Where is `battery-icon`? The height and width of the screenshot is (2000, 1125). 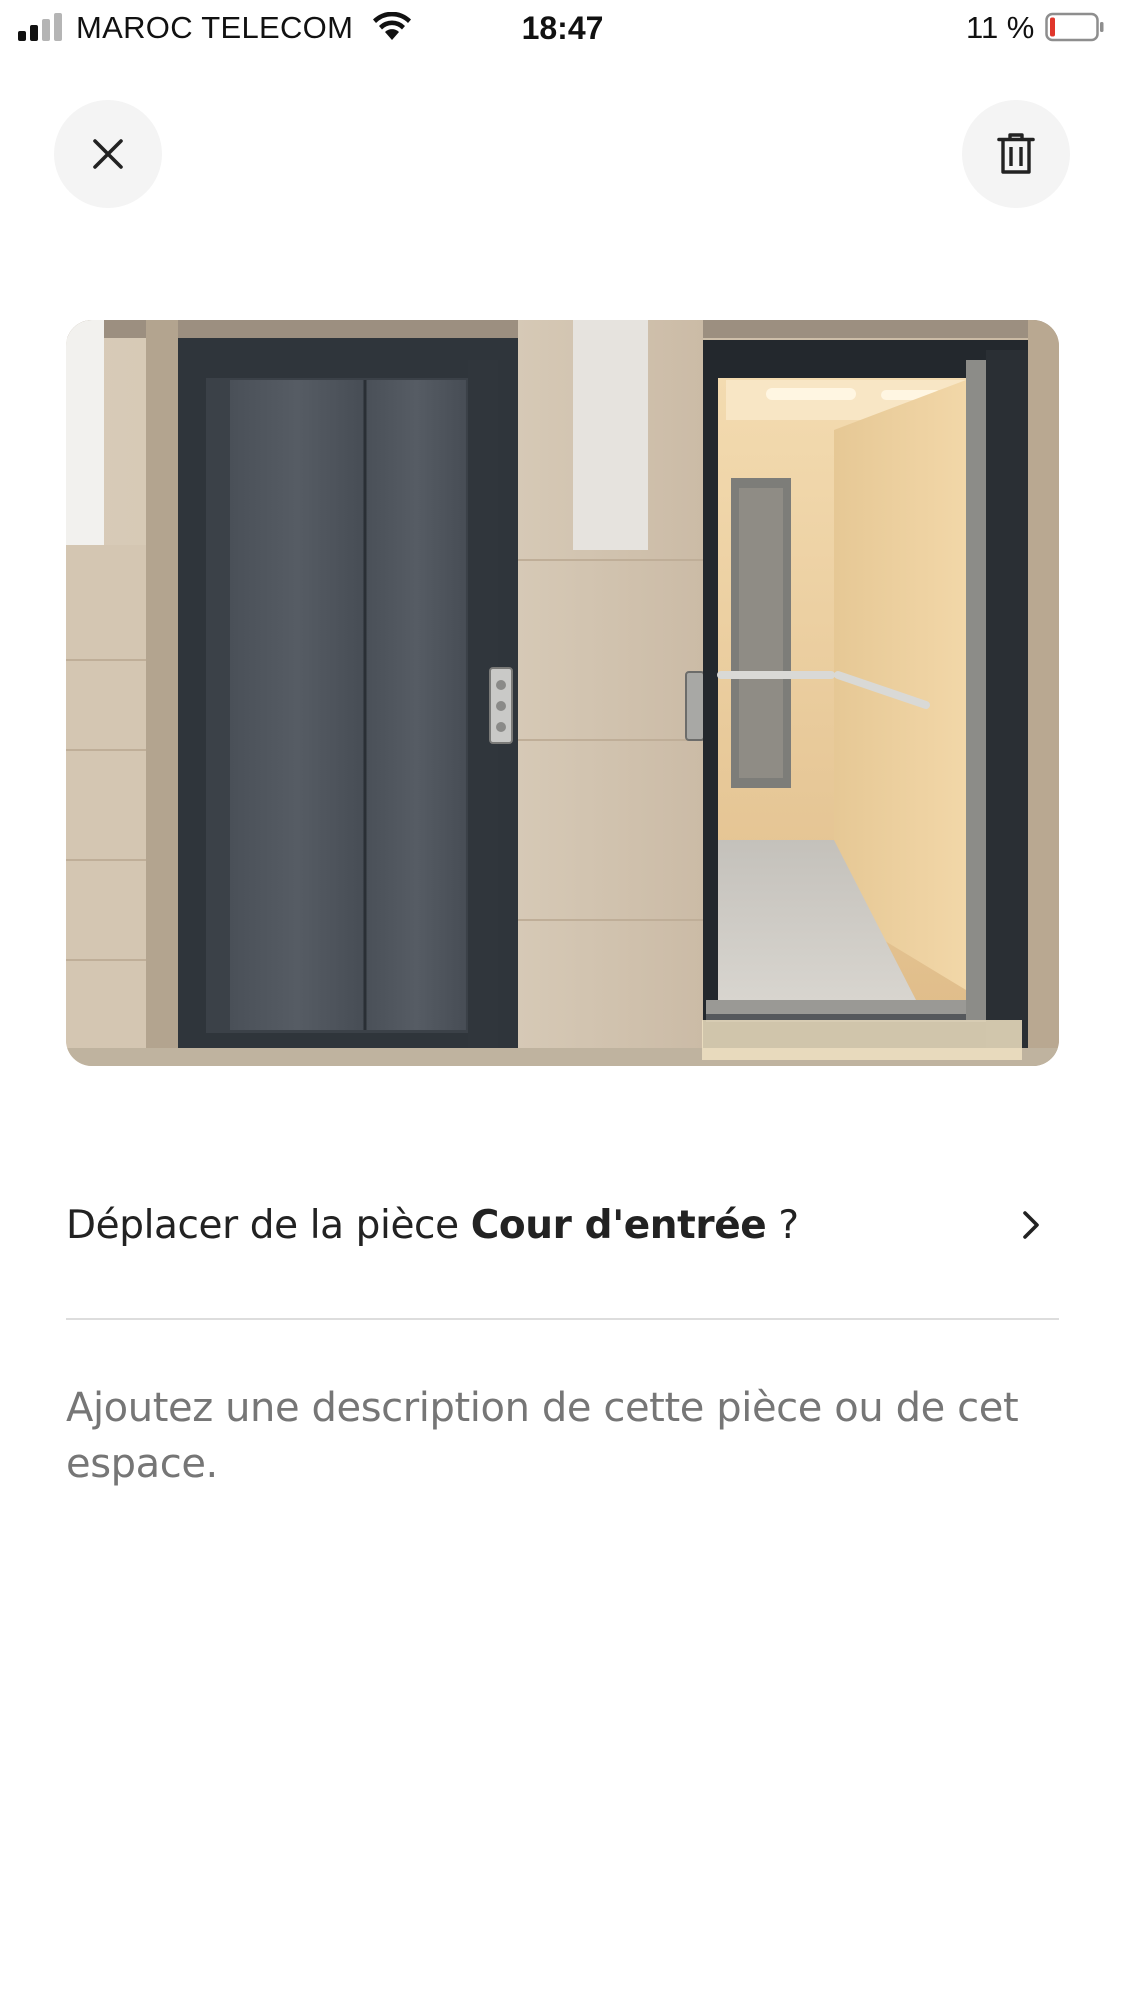
battery-icon is located at coordinates (1074, 27).